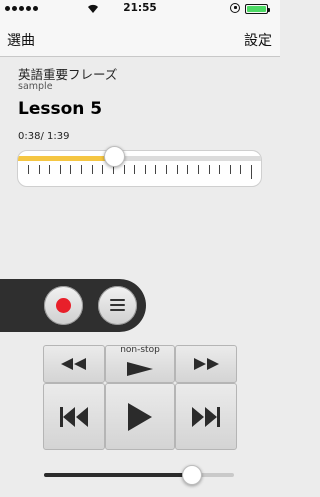 The width and height of the screenshot is (320, 497). What do you see at coordinates (257, 9) in the screenshot?
I see `battery-icon` at bounding box center [257, 9].